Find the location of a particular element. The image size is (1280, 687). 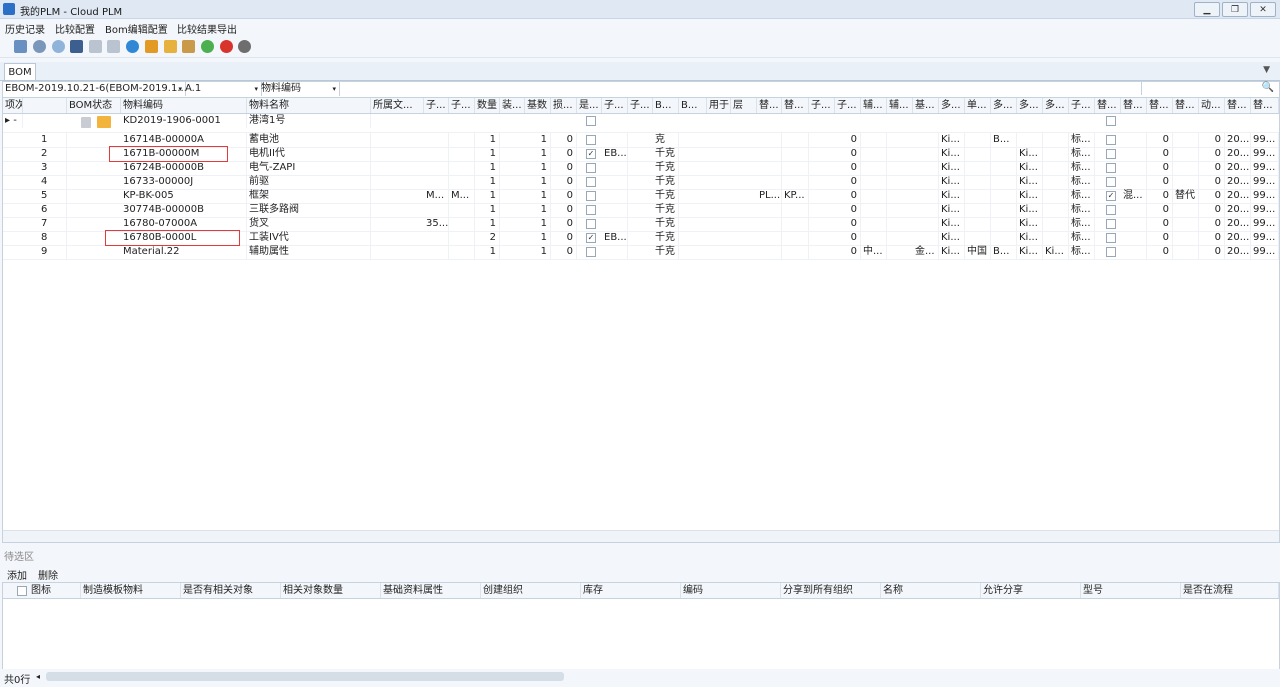

pending-column-header: 库存 is located at coordinates (631, 590).